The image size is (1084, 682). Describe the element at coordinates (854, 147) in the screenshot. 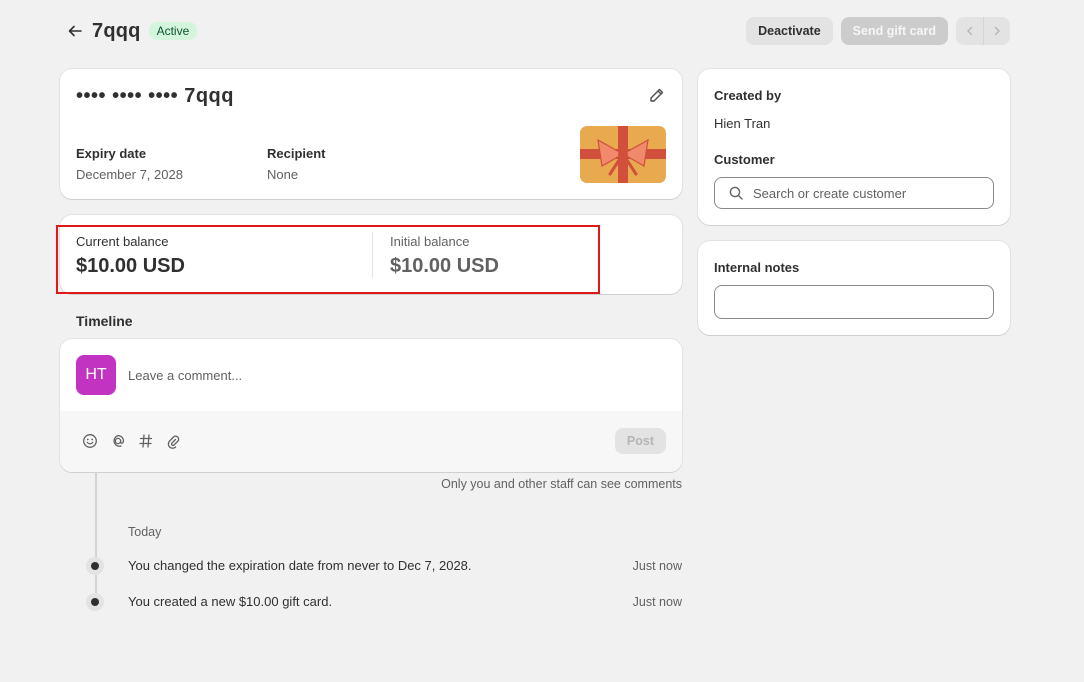

I see `details-card: Created by Hien Tran Customer` at that location.